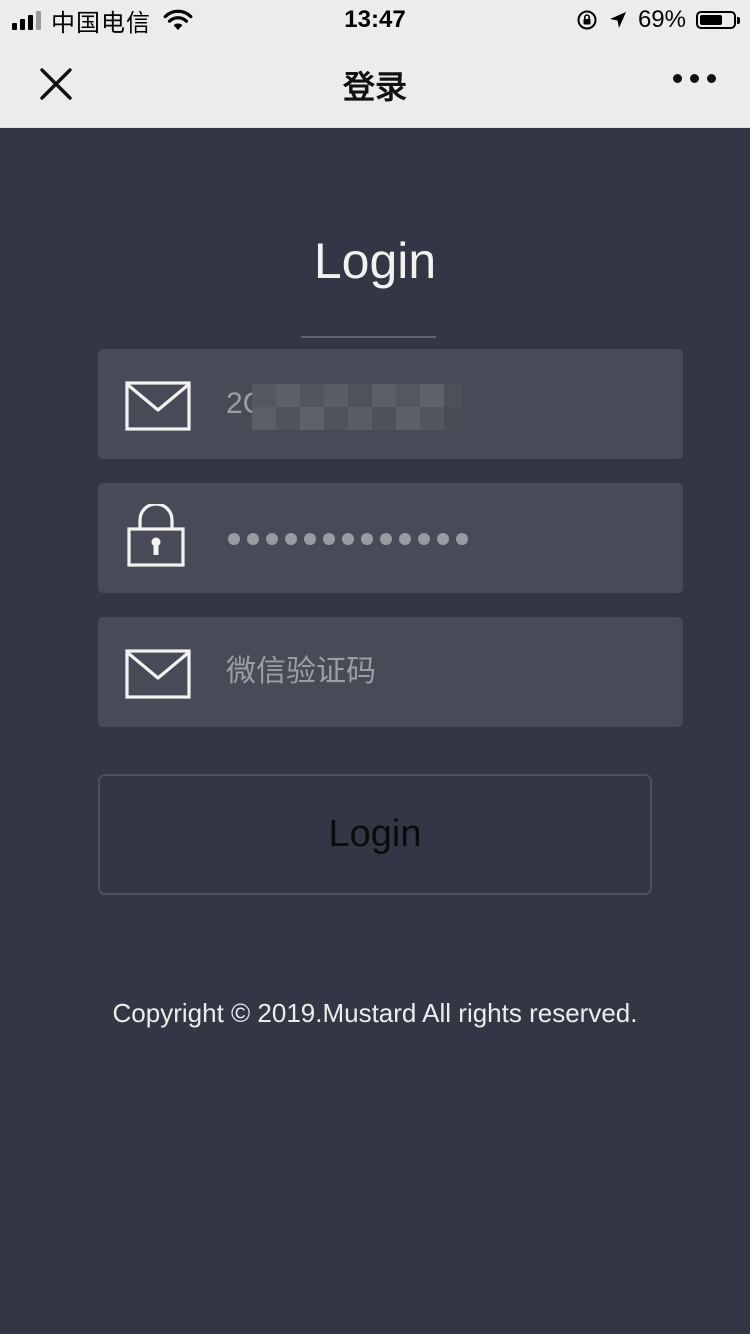 The height and width of the screenshot is (1334, 750). Describe the element at coordinates (156, 535) in the screenshot. I see `lock-icon` at that location.